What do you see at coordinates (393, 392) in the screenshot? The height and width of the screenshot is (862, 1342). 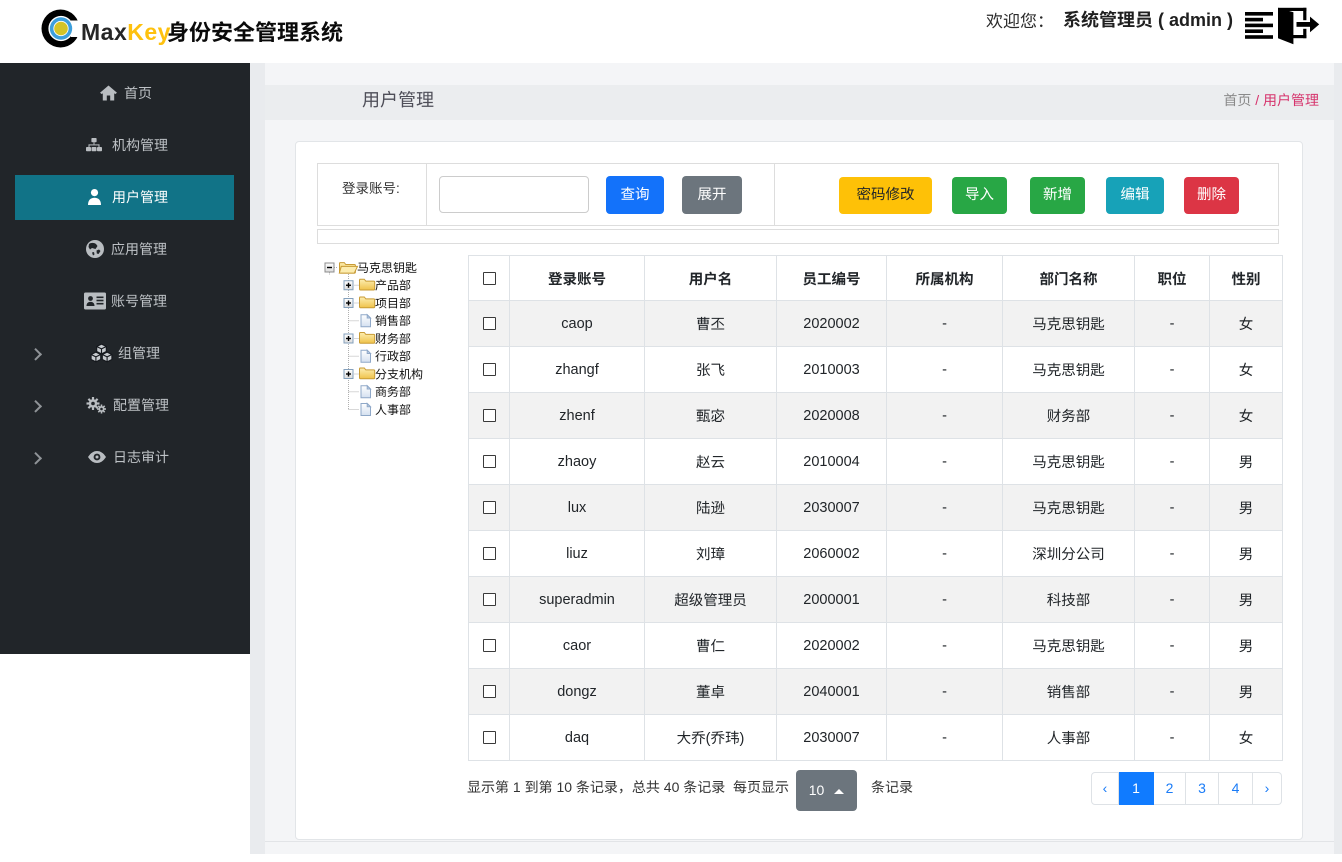 I see `svg-text: 商务部` at bounding box center [393, 392].